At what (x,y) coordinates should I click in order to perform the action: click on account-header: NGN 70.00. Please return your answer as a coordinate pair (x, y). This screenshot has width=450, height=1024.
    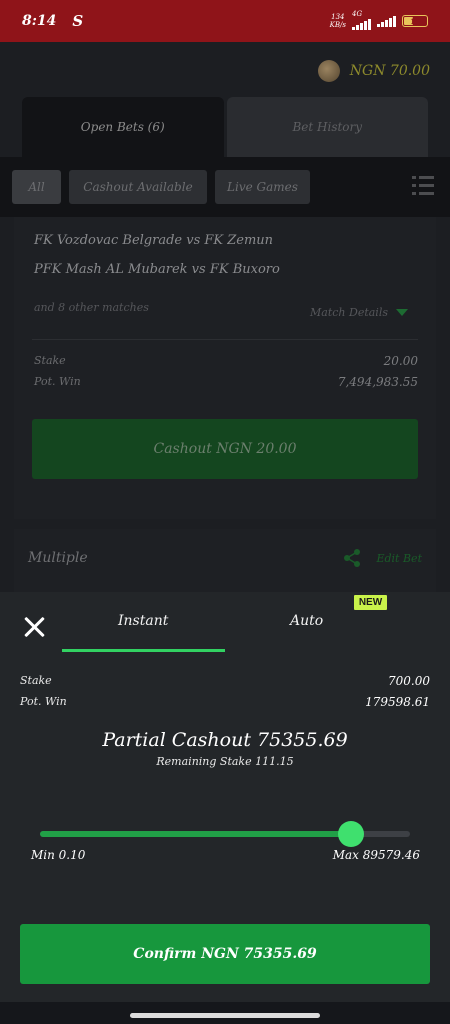
    Looking at the image, I should click on (373, 71).